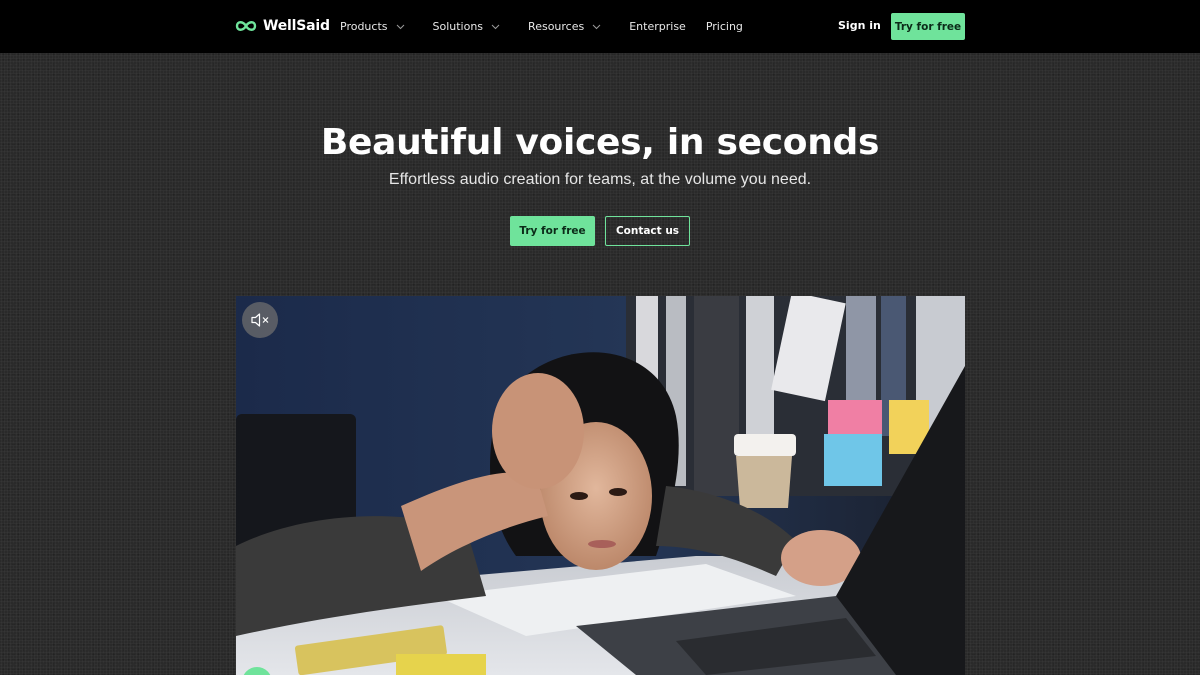  What do you see at coordinates (928, 26) in the screenshot?
I see `nav-try-free-button: Try for free` at bounding box center [928, 26].